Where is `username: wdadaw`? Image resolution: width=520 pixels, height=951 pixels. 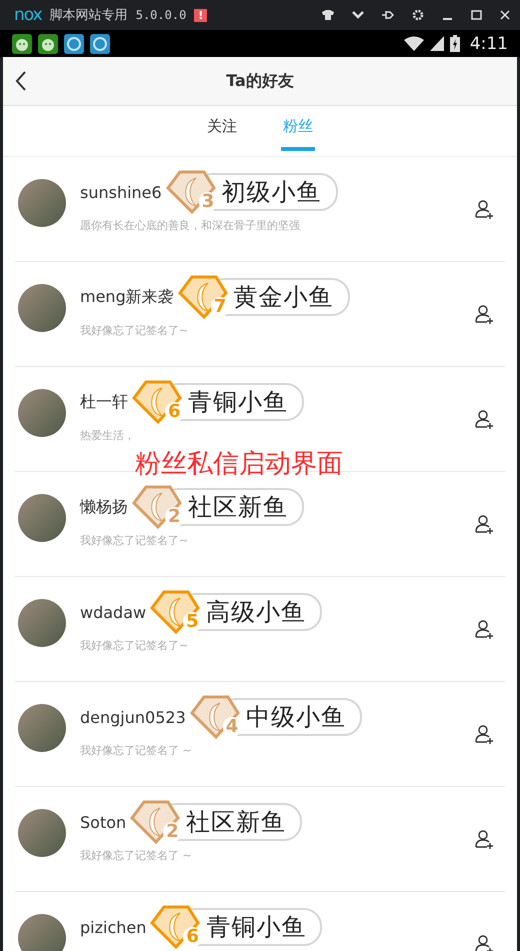 username: wdadaw is located at coordinates (113, 612).